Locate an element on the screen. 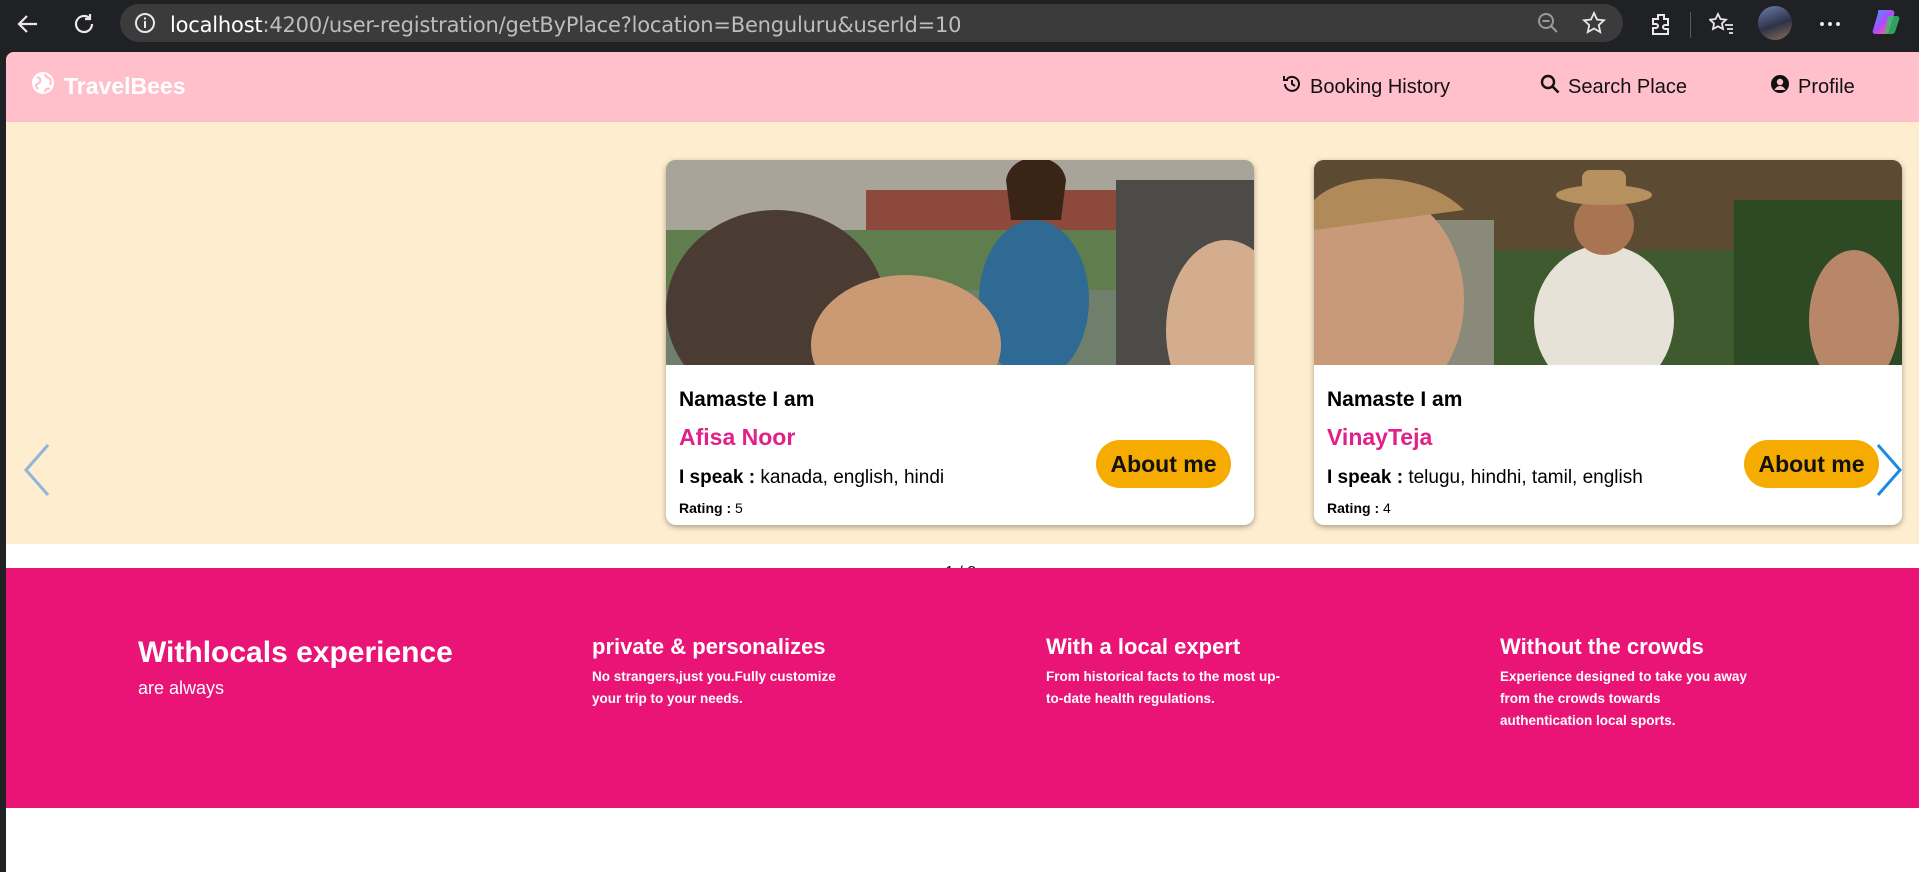 The image size is (1919, 872). nav-search-place-label: Search Place is located at coordinates (1627, 86).